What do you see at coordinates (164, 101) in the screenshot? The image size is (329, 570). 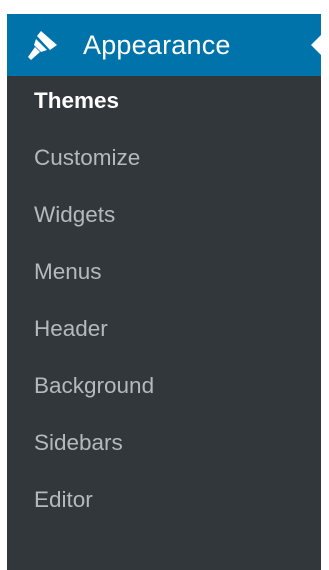 I see `submenu-item-themes: Themes` at bounding box center [164, 101].